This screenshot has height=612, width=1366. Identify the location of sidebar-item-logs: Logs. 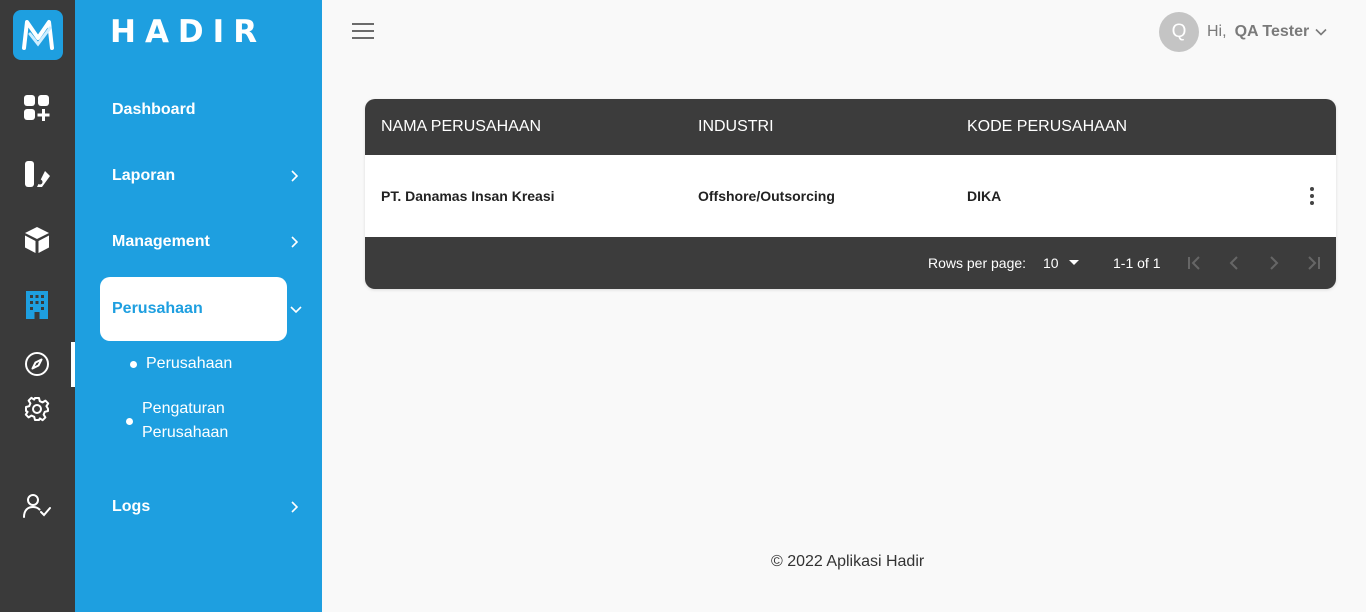
(199, 507).